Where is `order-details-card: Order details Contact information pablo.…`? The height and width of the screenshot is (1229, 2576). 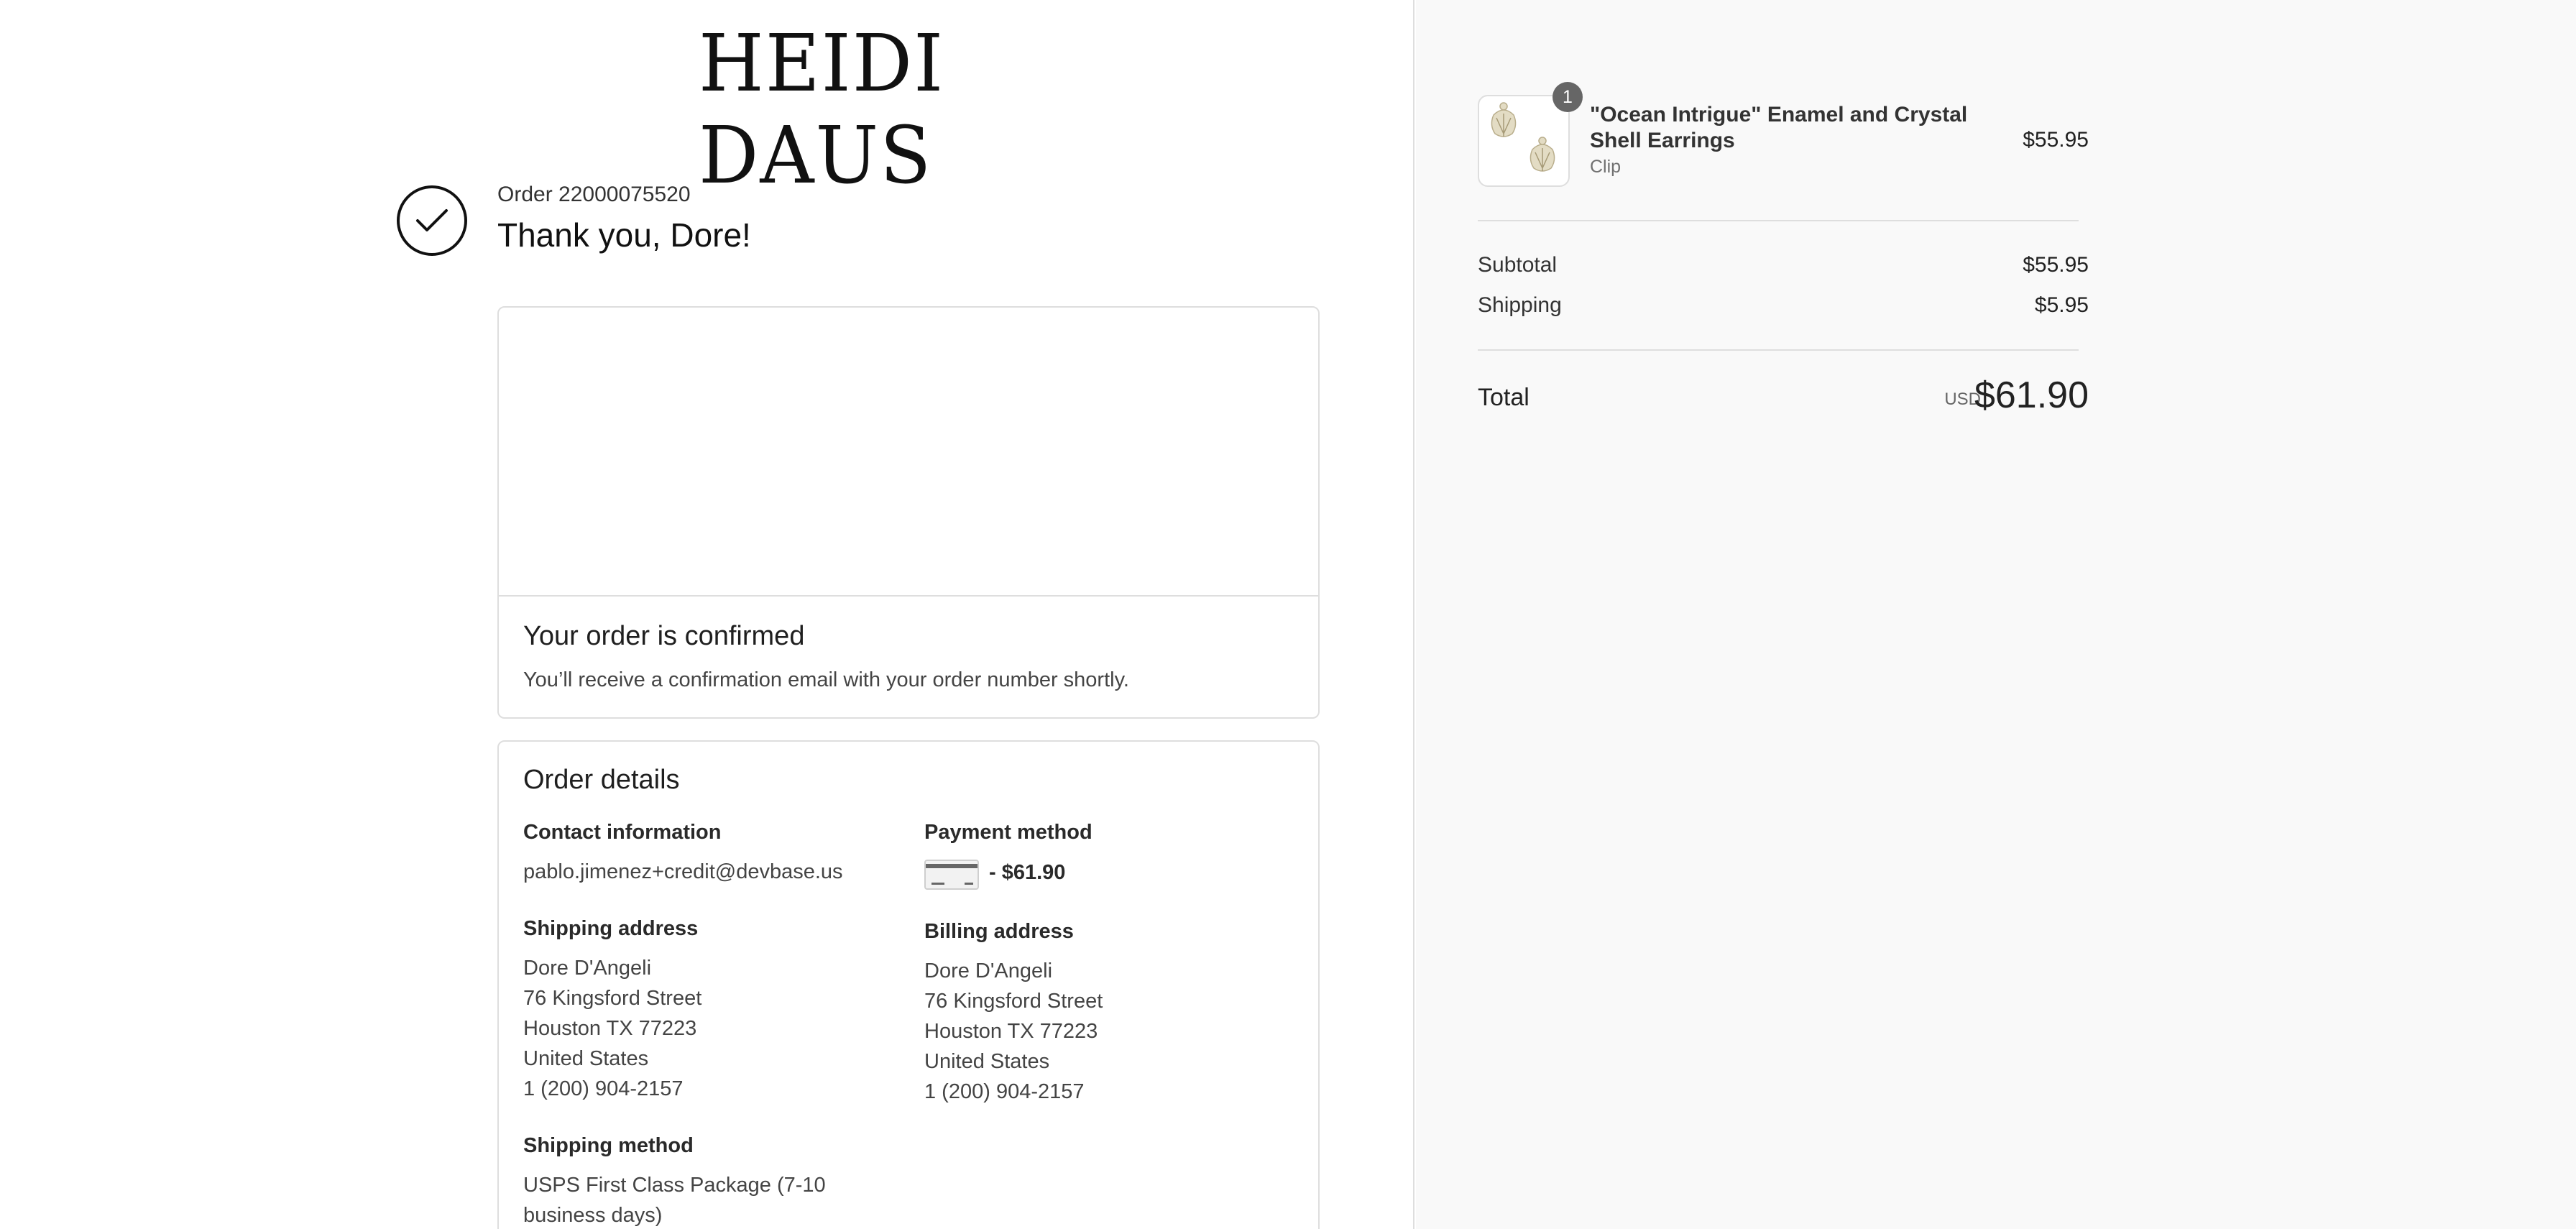 order-details-card: Order details Contact information pablo.… is located at coordinates (908, 985).